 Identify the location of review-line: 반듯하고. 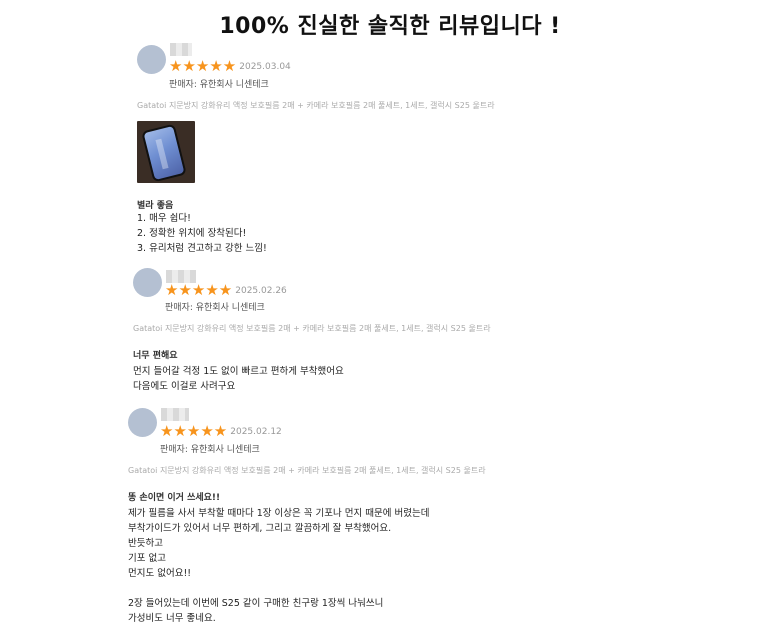
(145, 543).